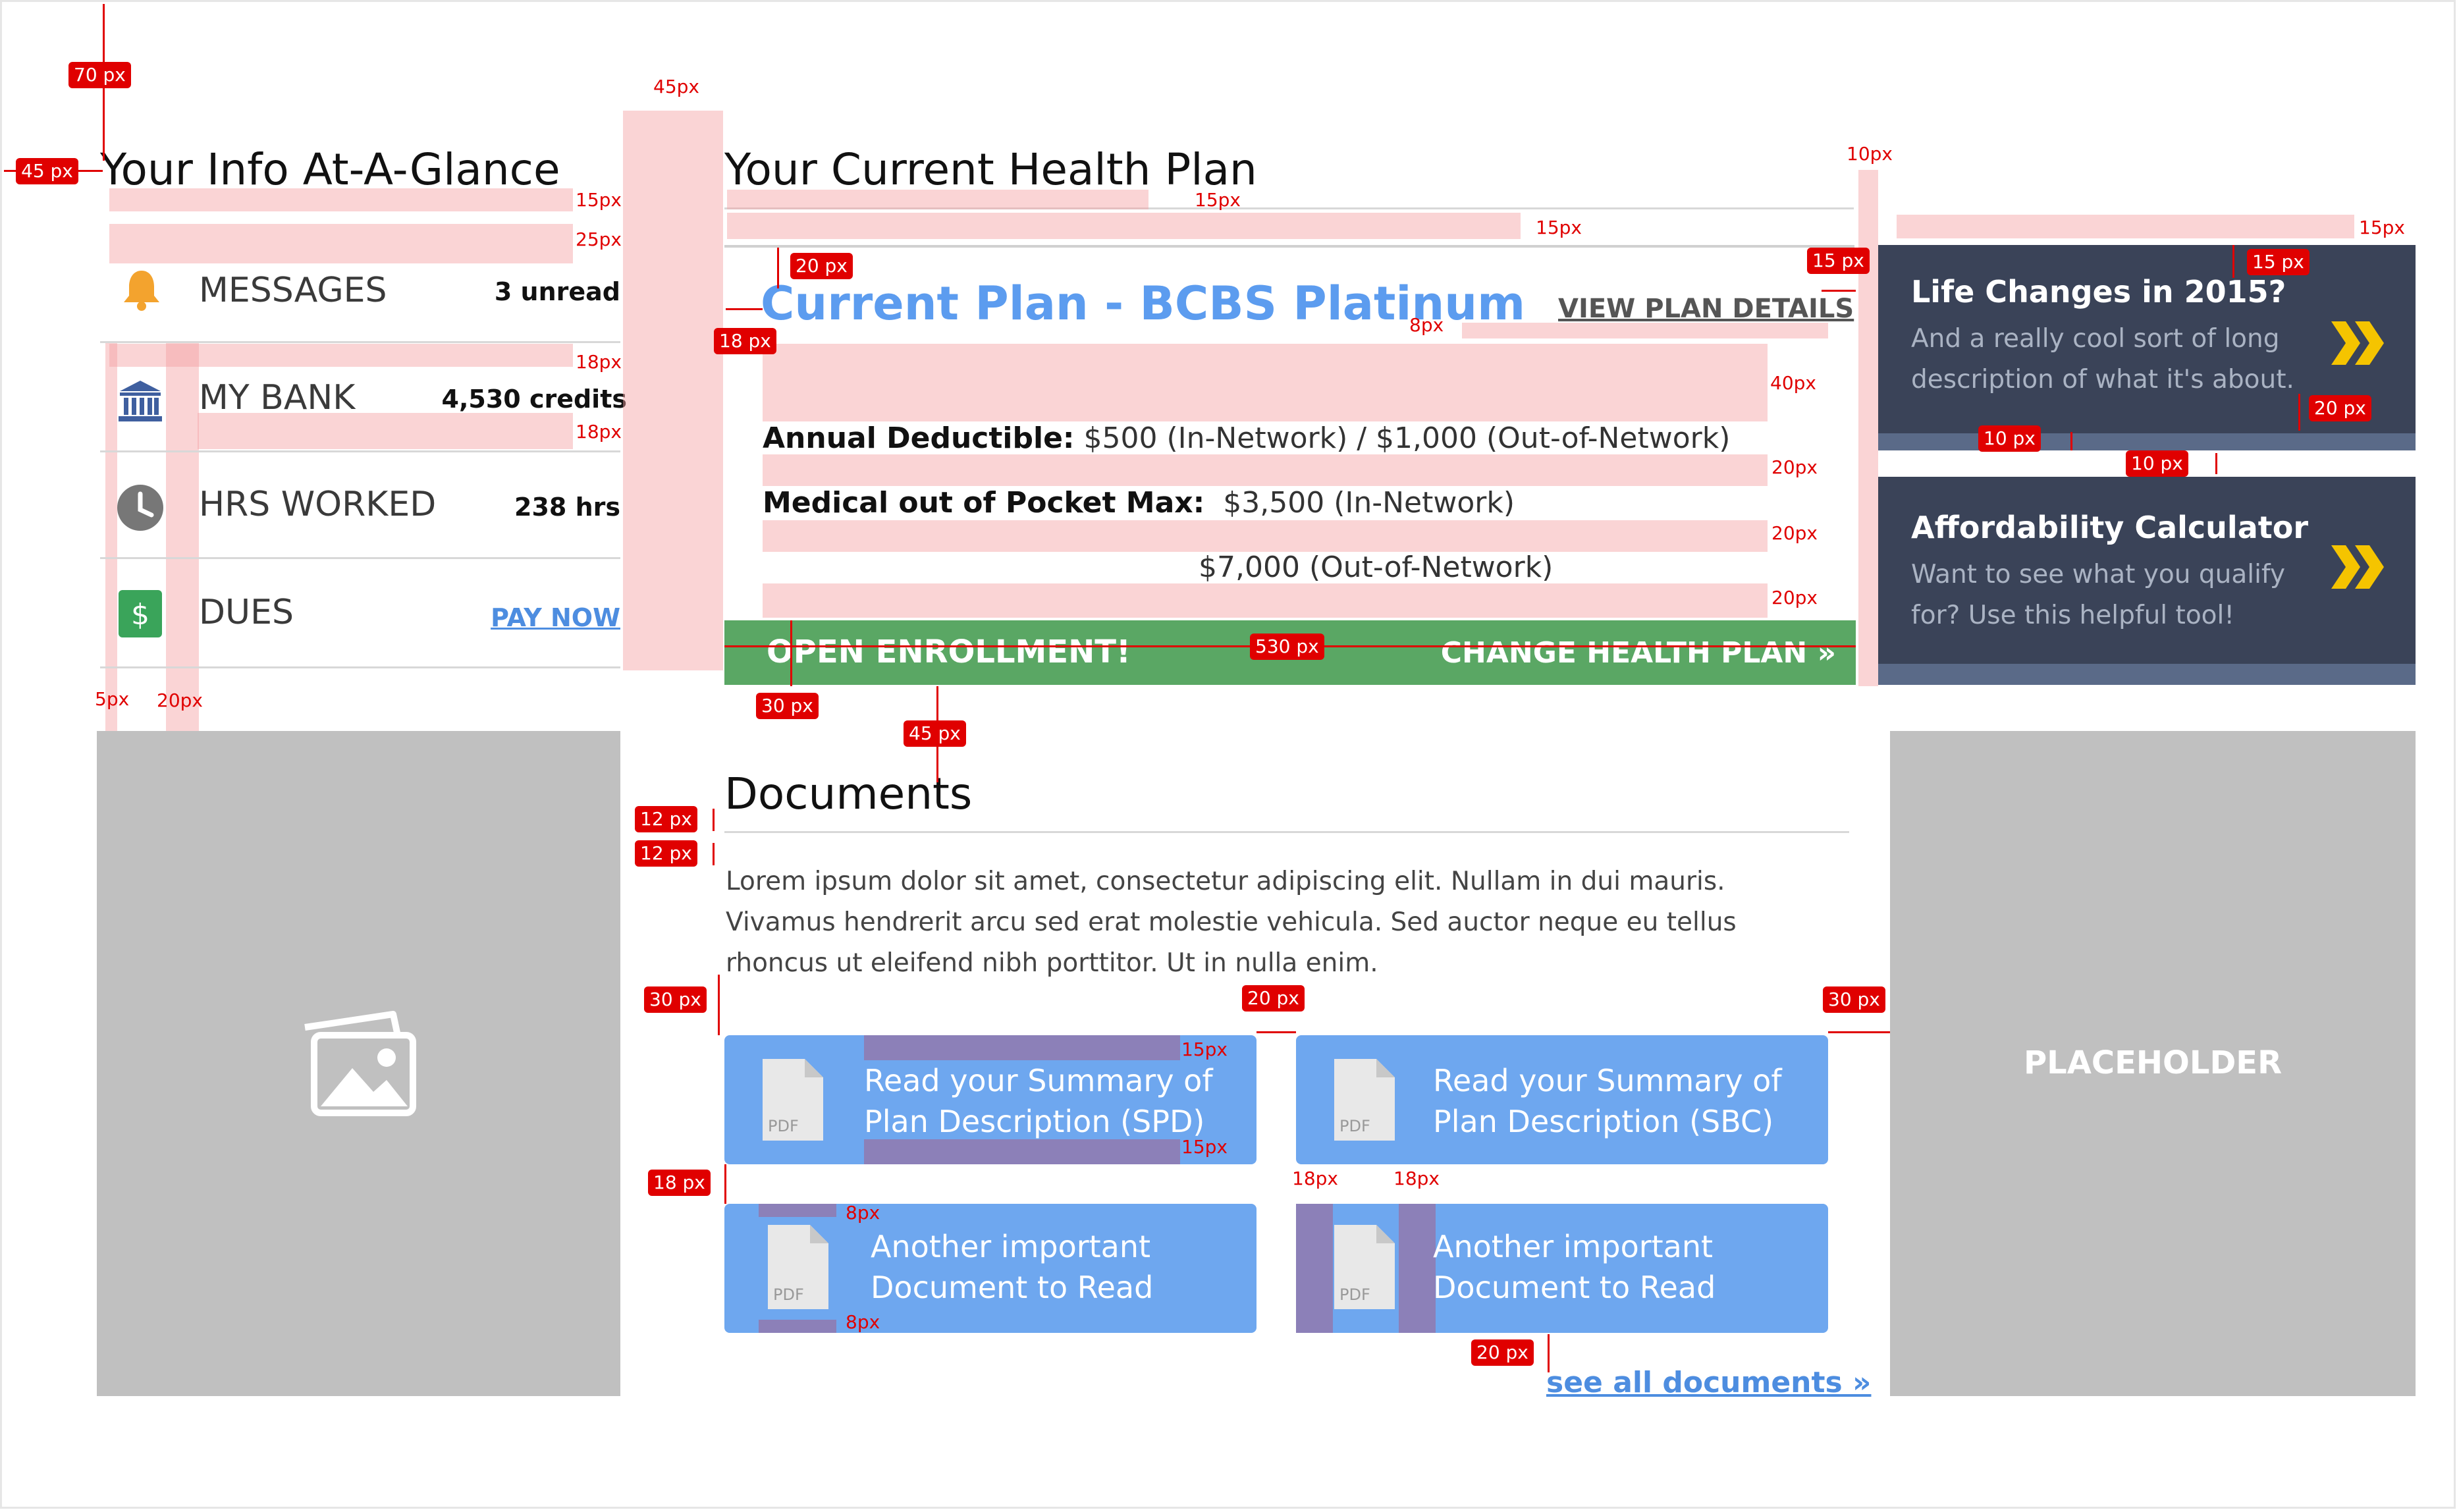  Describe the element at coordinates (2010, 439) in the screenshot. I see `measure-tag: 10 px` at that location.